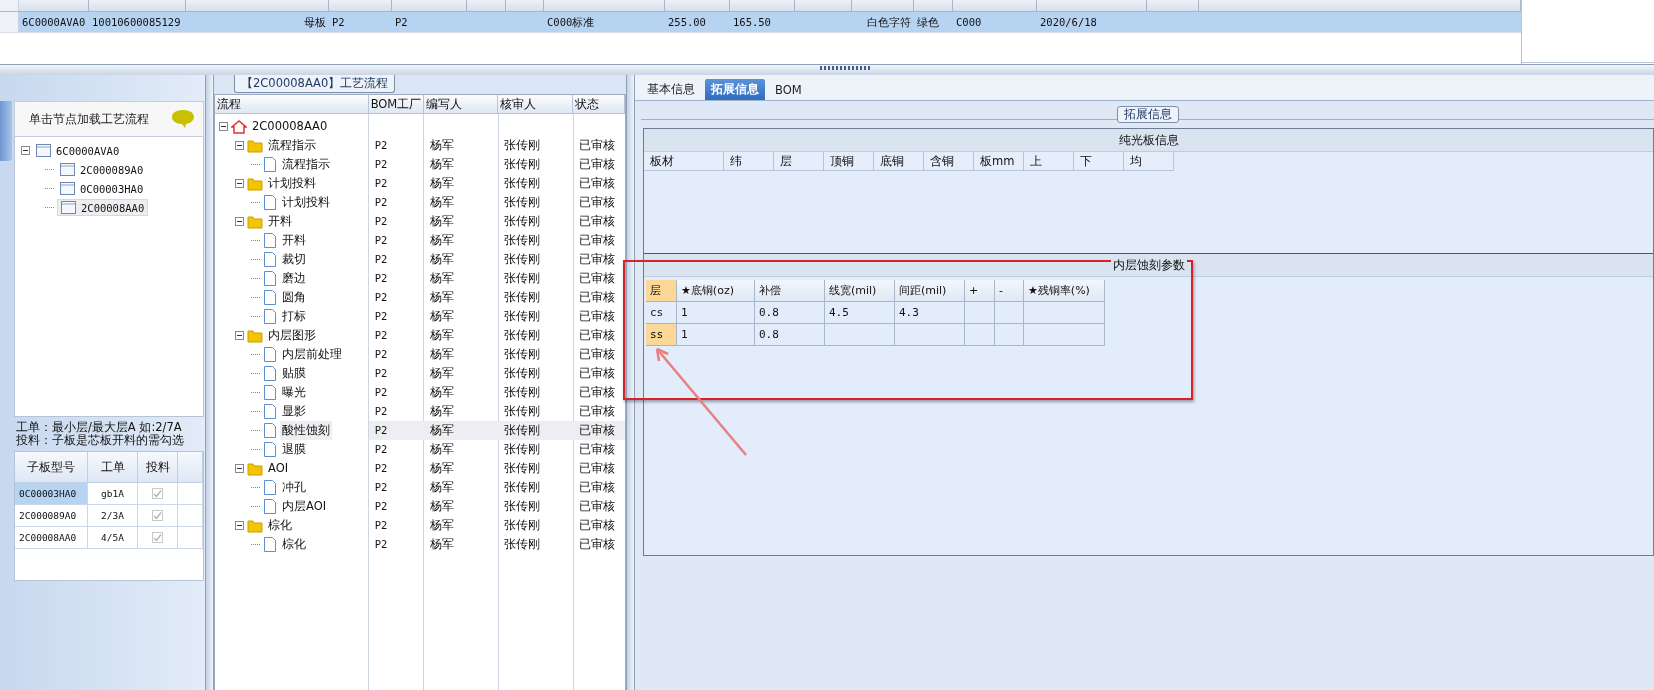 This screenshot has width=1654, height=690. Describe the element at coordinates (749, 161) in the screenshot. I see `column-header: 纬` at that location.